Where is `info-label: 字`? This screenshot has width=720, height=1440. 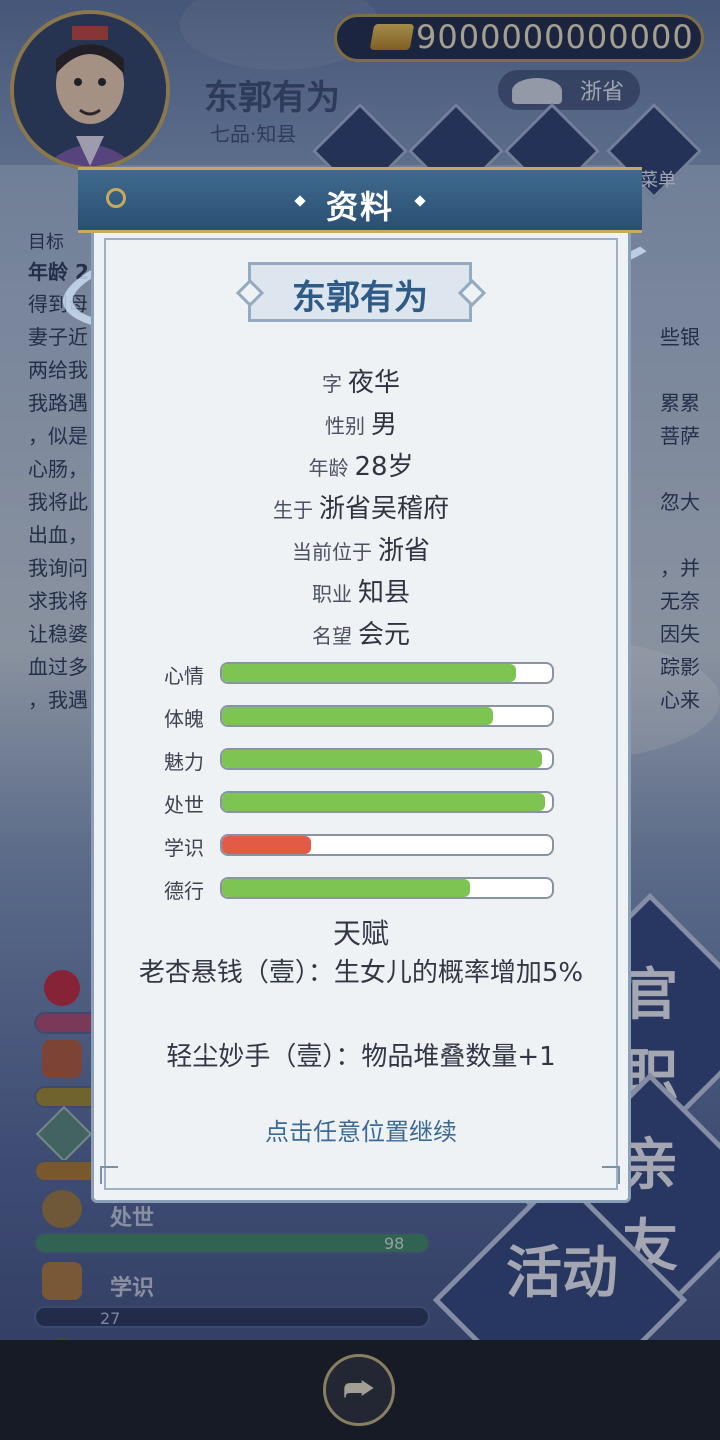
info-label: 字 is located at coordinates (331, 384).